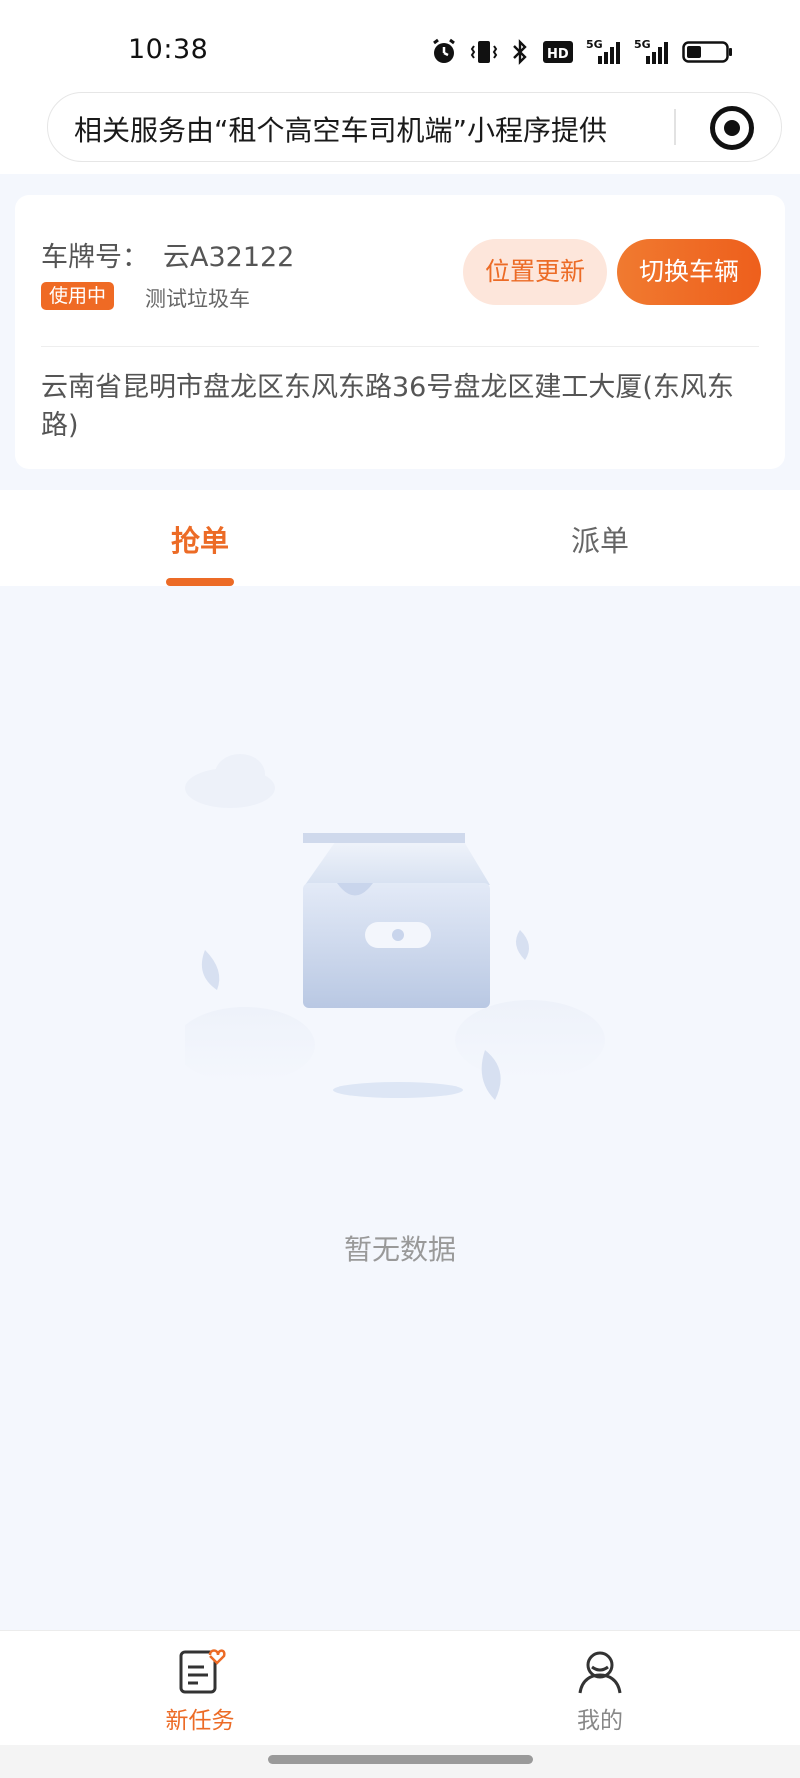 The height and width of the screenshot is (1778, 800). I want to click on notice-bar: 相关服务由“租个高空车司机端”小程序提供, so click(400, 133).